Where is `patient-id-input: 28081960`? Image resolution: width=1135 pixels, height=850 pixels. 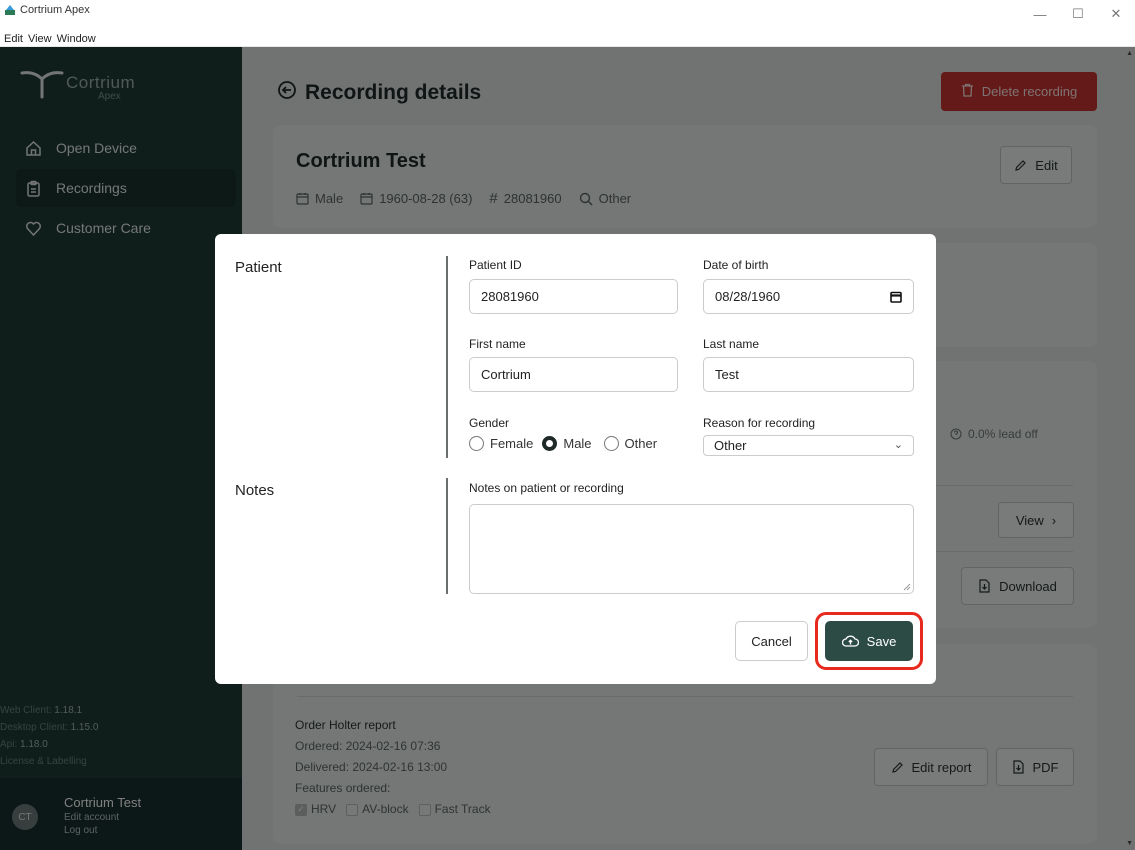 patient-id-input: 28081960 is located at coordinates (573, 296).